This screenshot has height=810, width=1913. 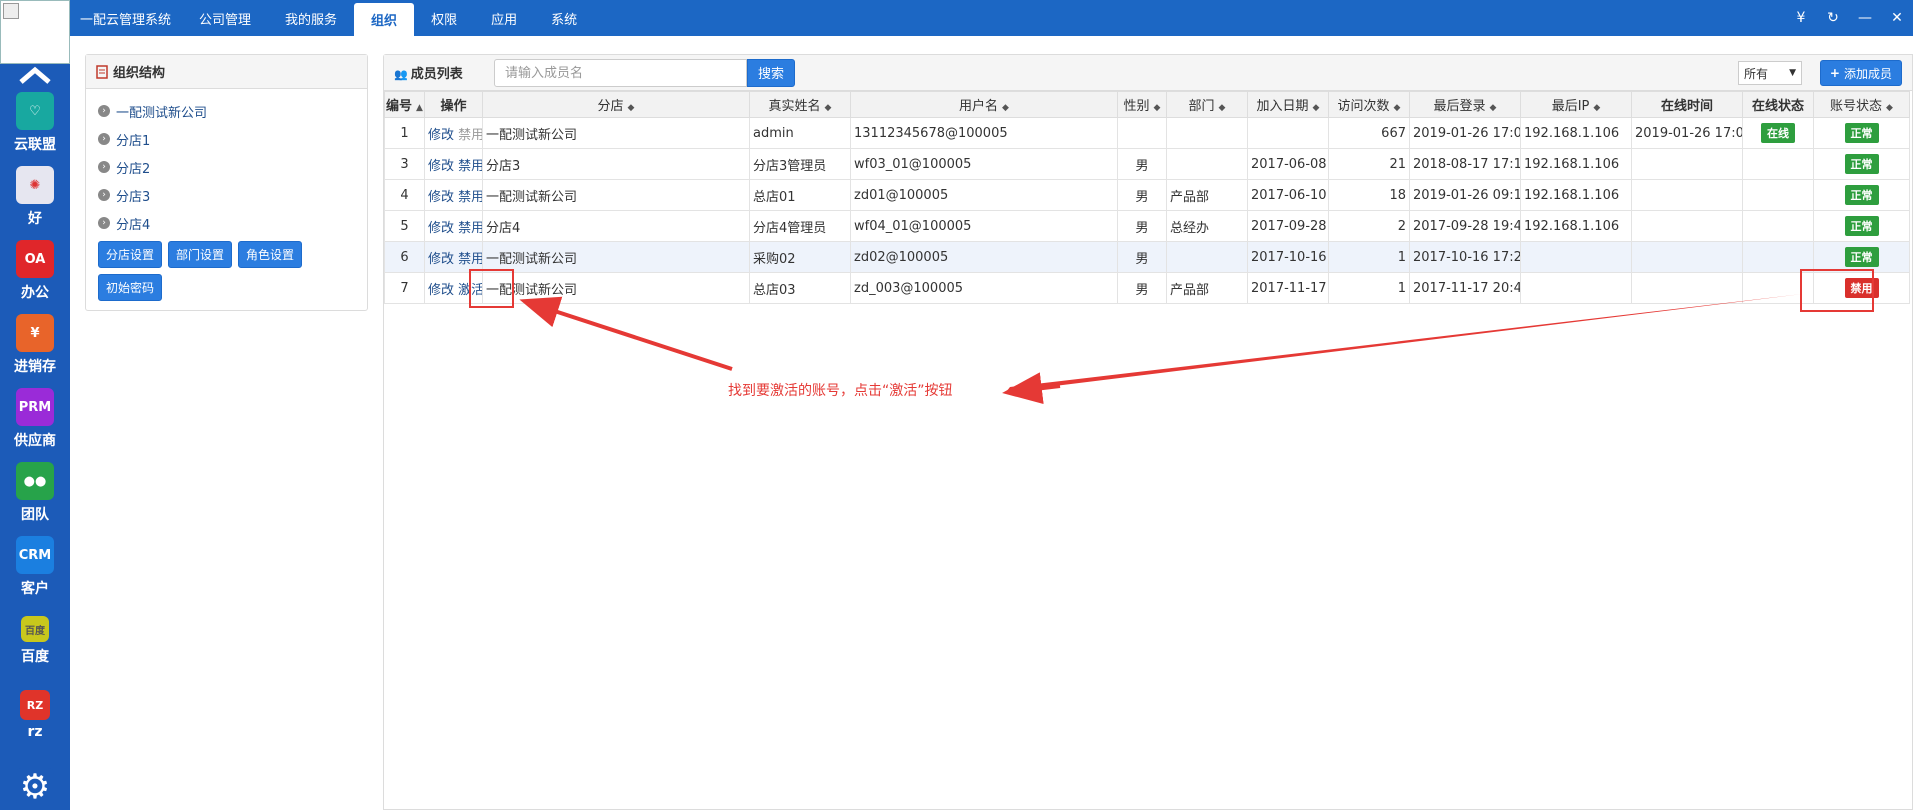 What do you see at coordinates (11, 11) in the screenshot?
I see `broken-image-icon` at bounding box center [11, 11].